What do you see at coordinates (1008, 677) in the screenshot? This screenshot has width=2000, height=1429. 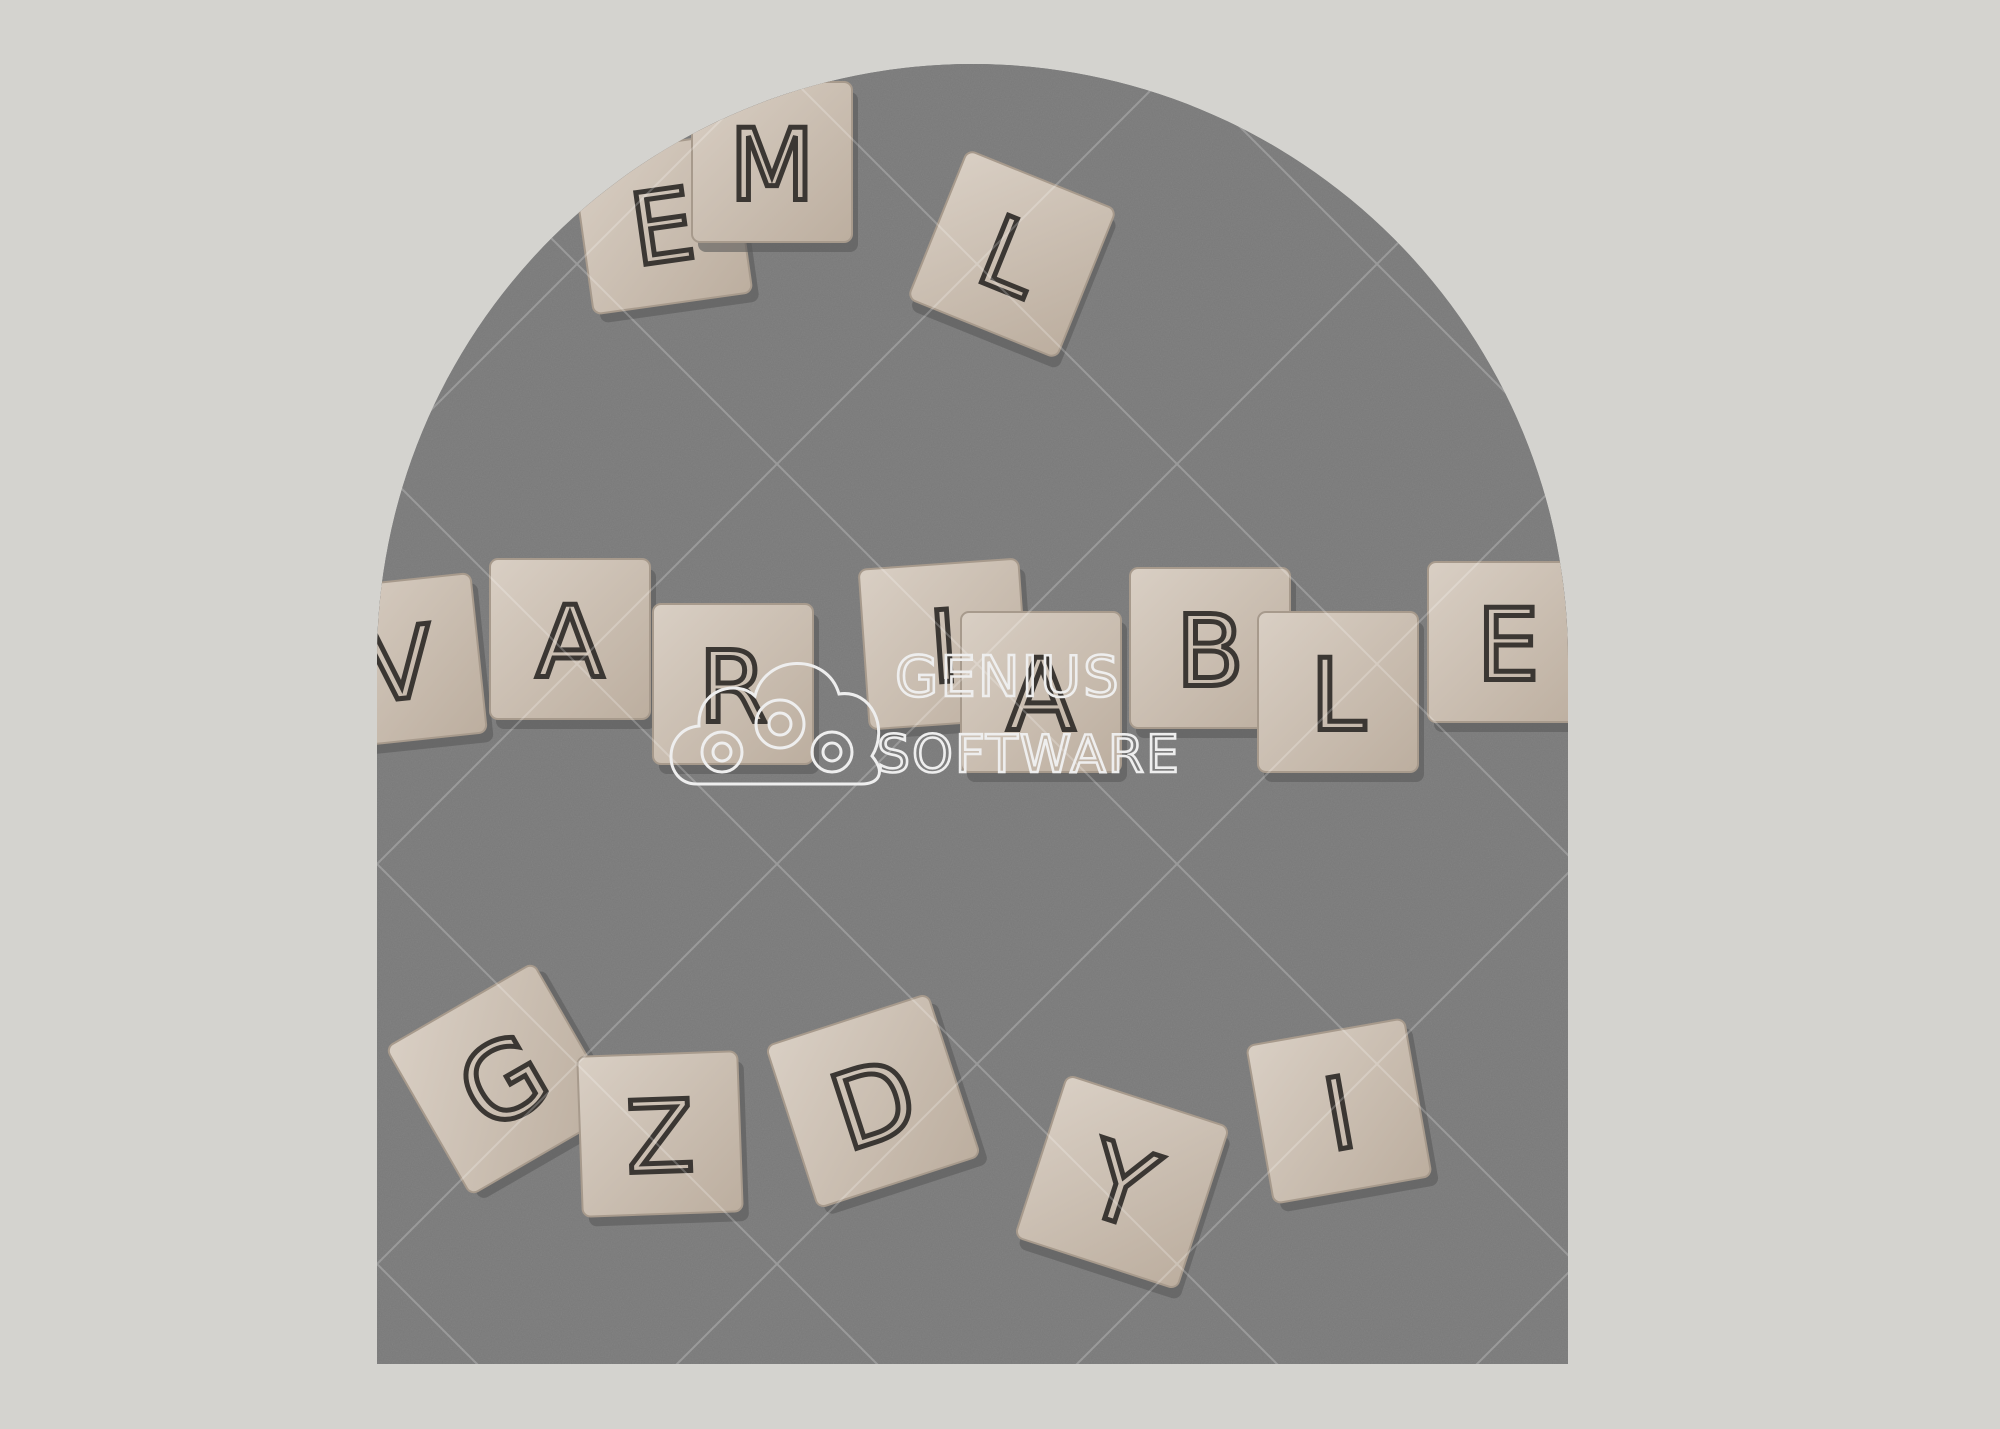 I see `watermark-line-1: GENIUS` at bounding box center [1008, 677].